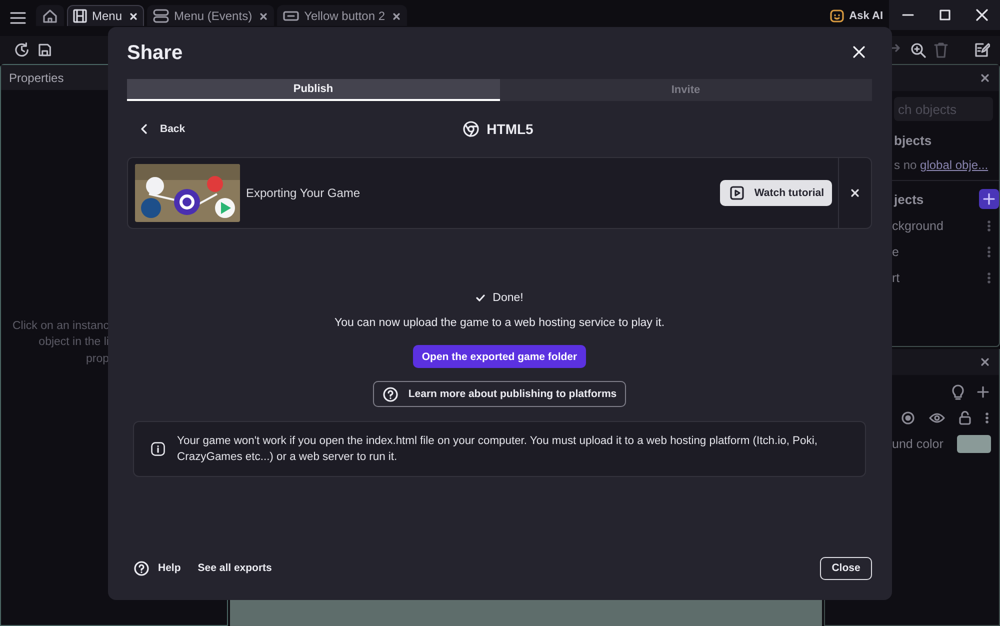  What do you see at coordinates (846, 568) in the screenshot?
I see `close-button: Close` at bounding box center [846, 568].